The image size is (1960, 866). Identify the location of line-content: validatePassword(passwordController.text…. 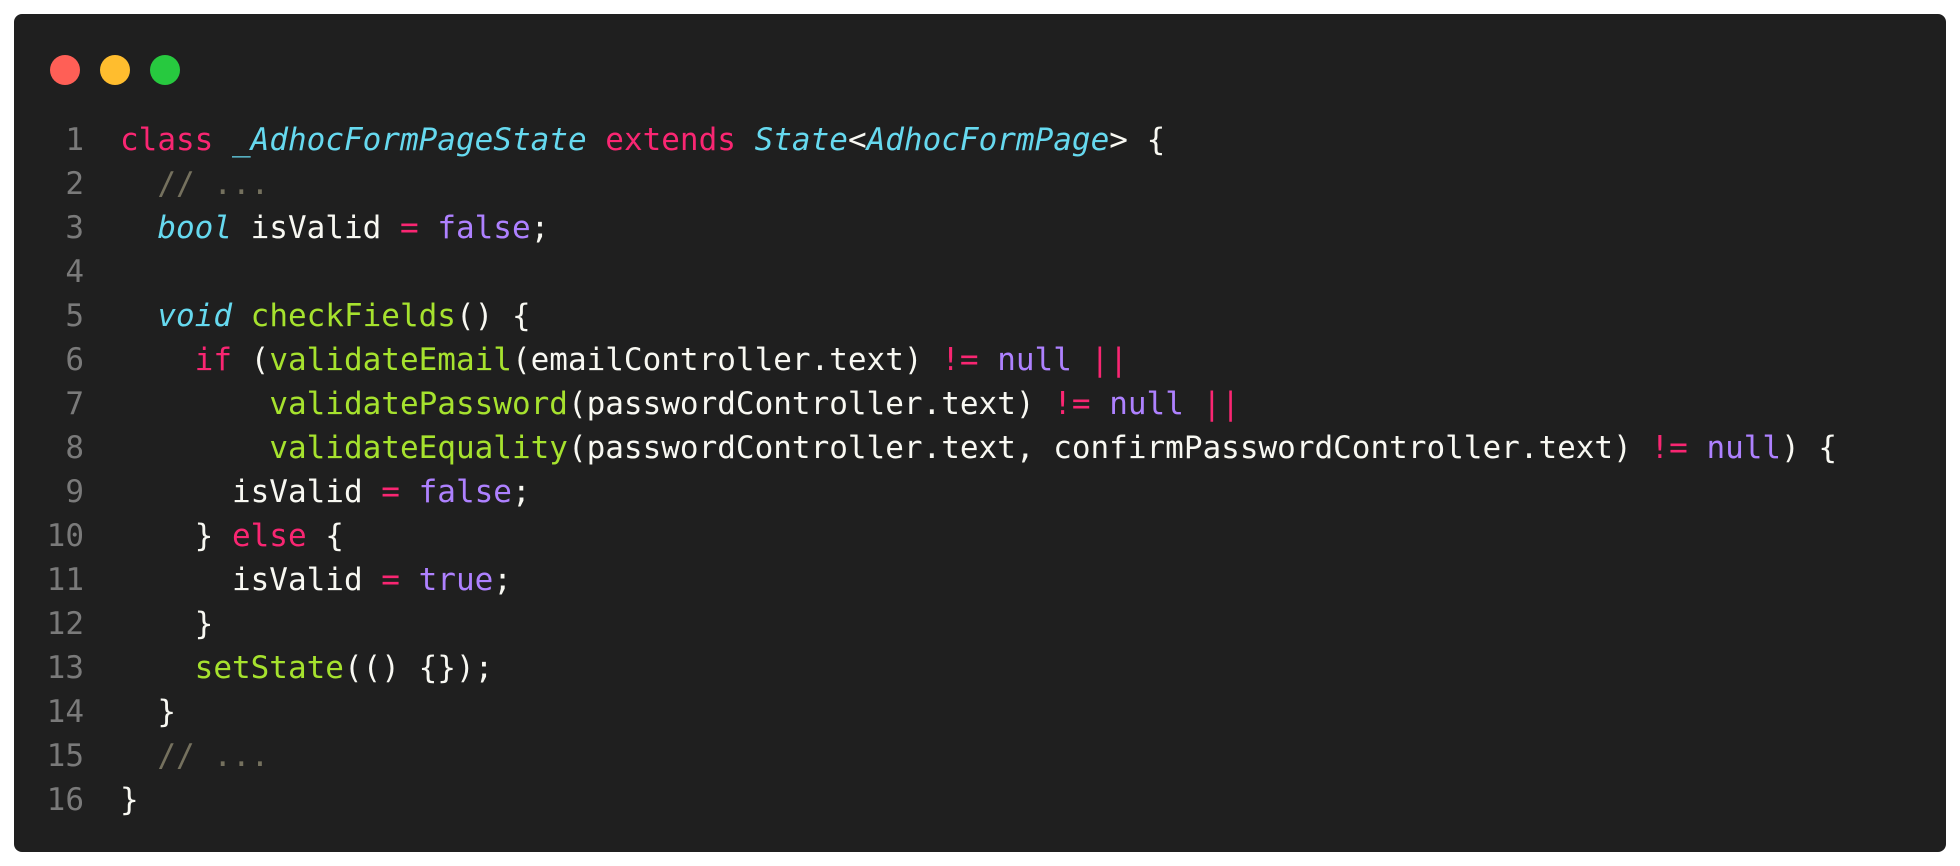
(662, 404).